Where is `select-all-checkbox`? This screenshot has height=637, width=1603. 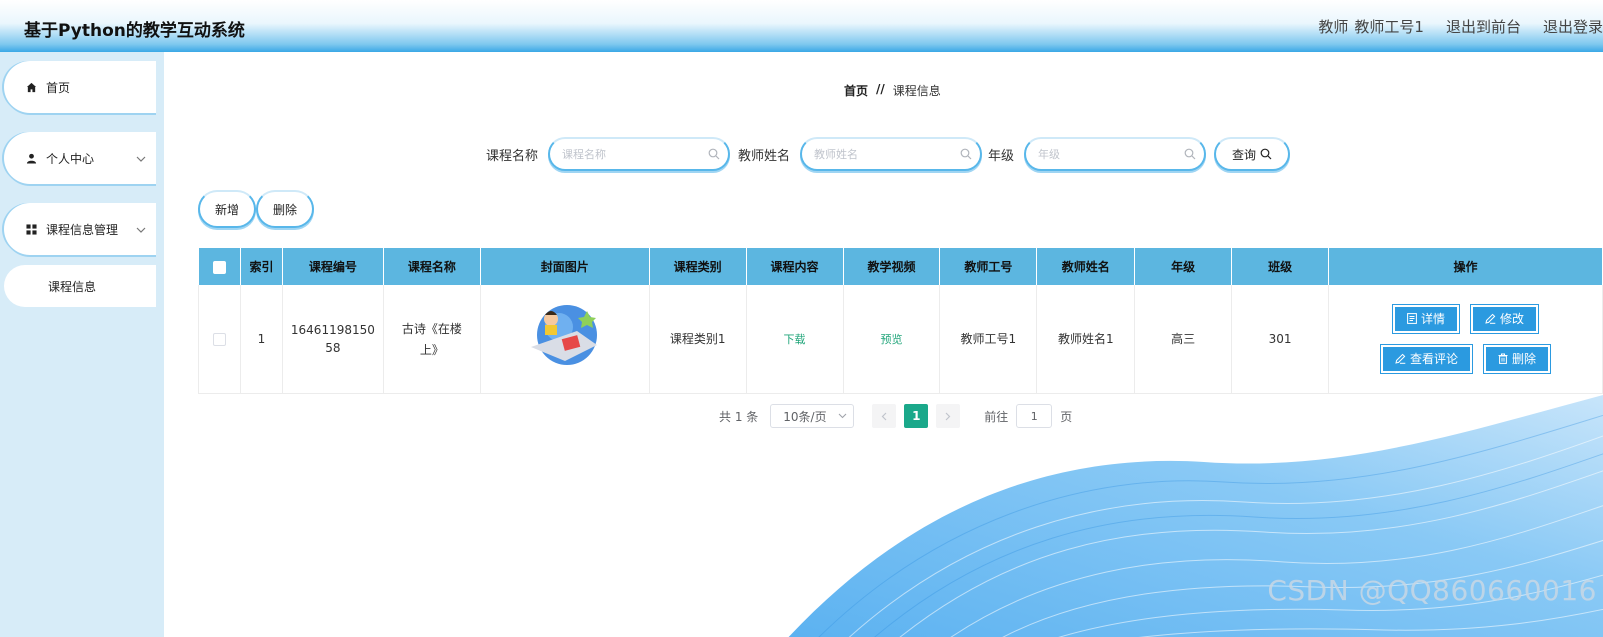
select-all-checkbox is located at coordinates (219, 267).